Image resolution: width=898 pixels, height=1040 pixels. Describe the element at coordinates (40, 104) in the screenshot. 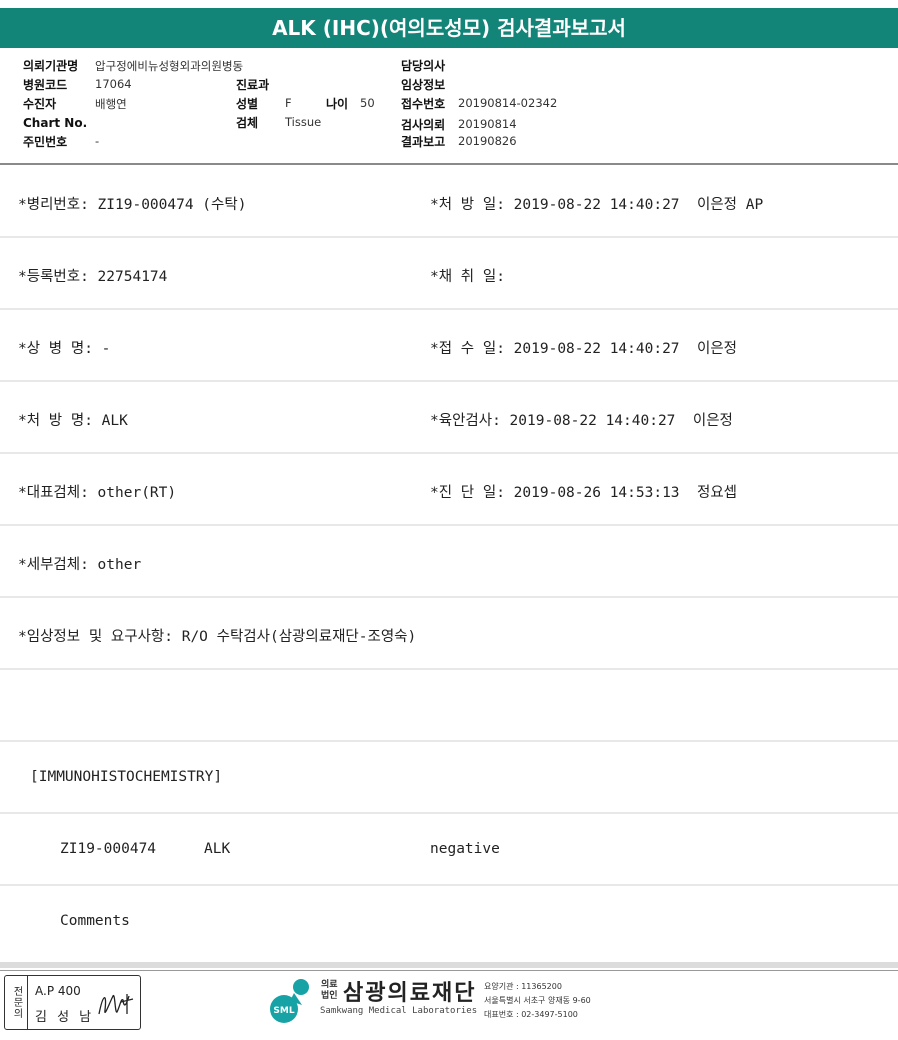

I see `examinee-label: 수진자` at that location.